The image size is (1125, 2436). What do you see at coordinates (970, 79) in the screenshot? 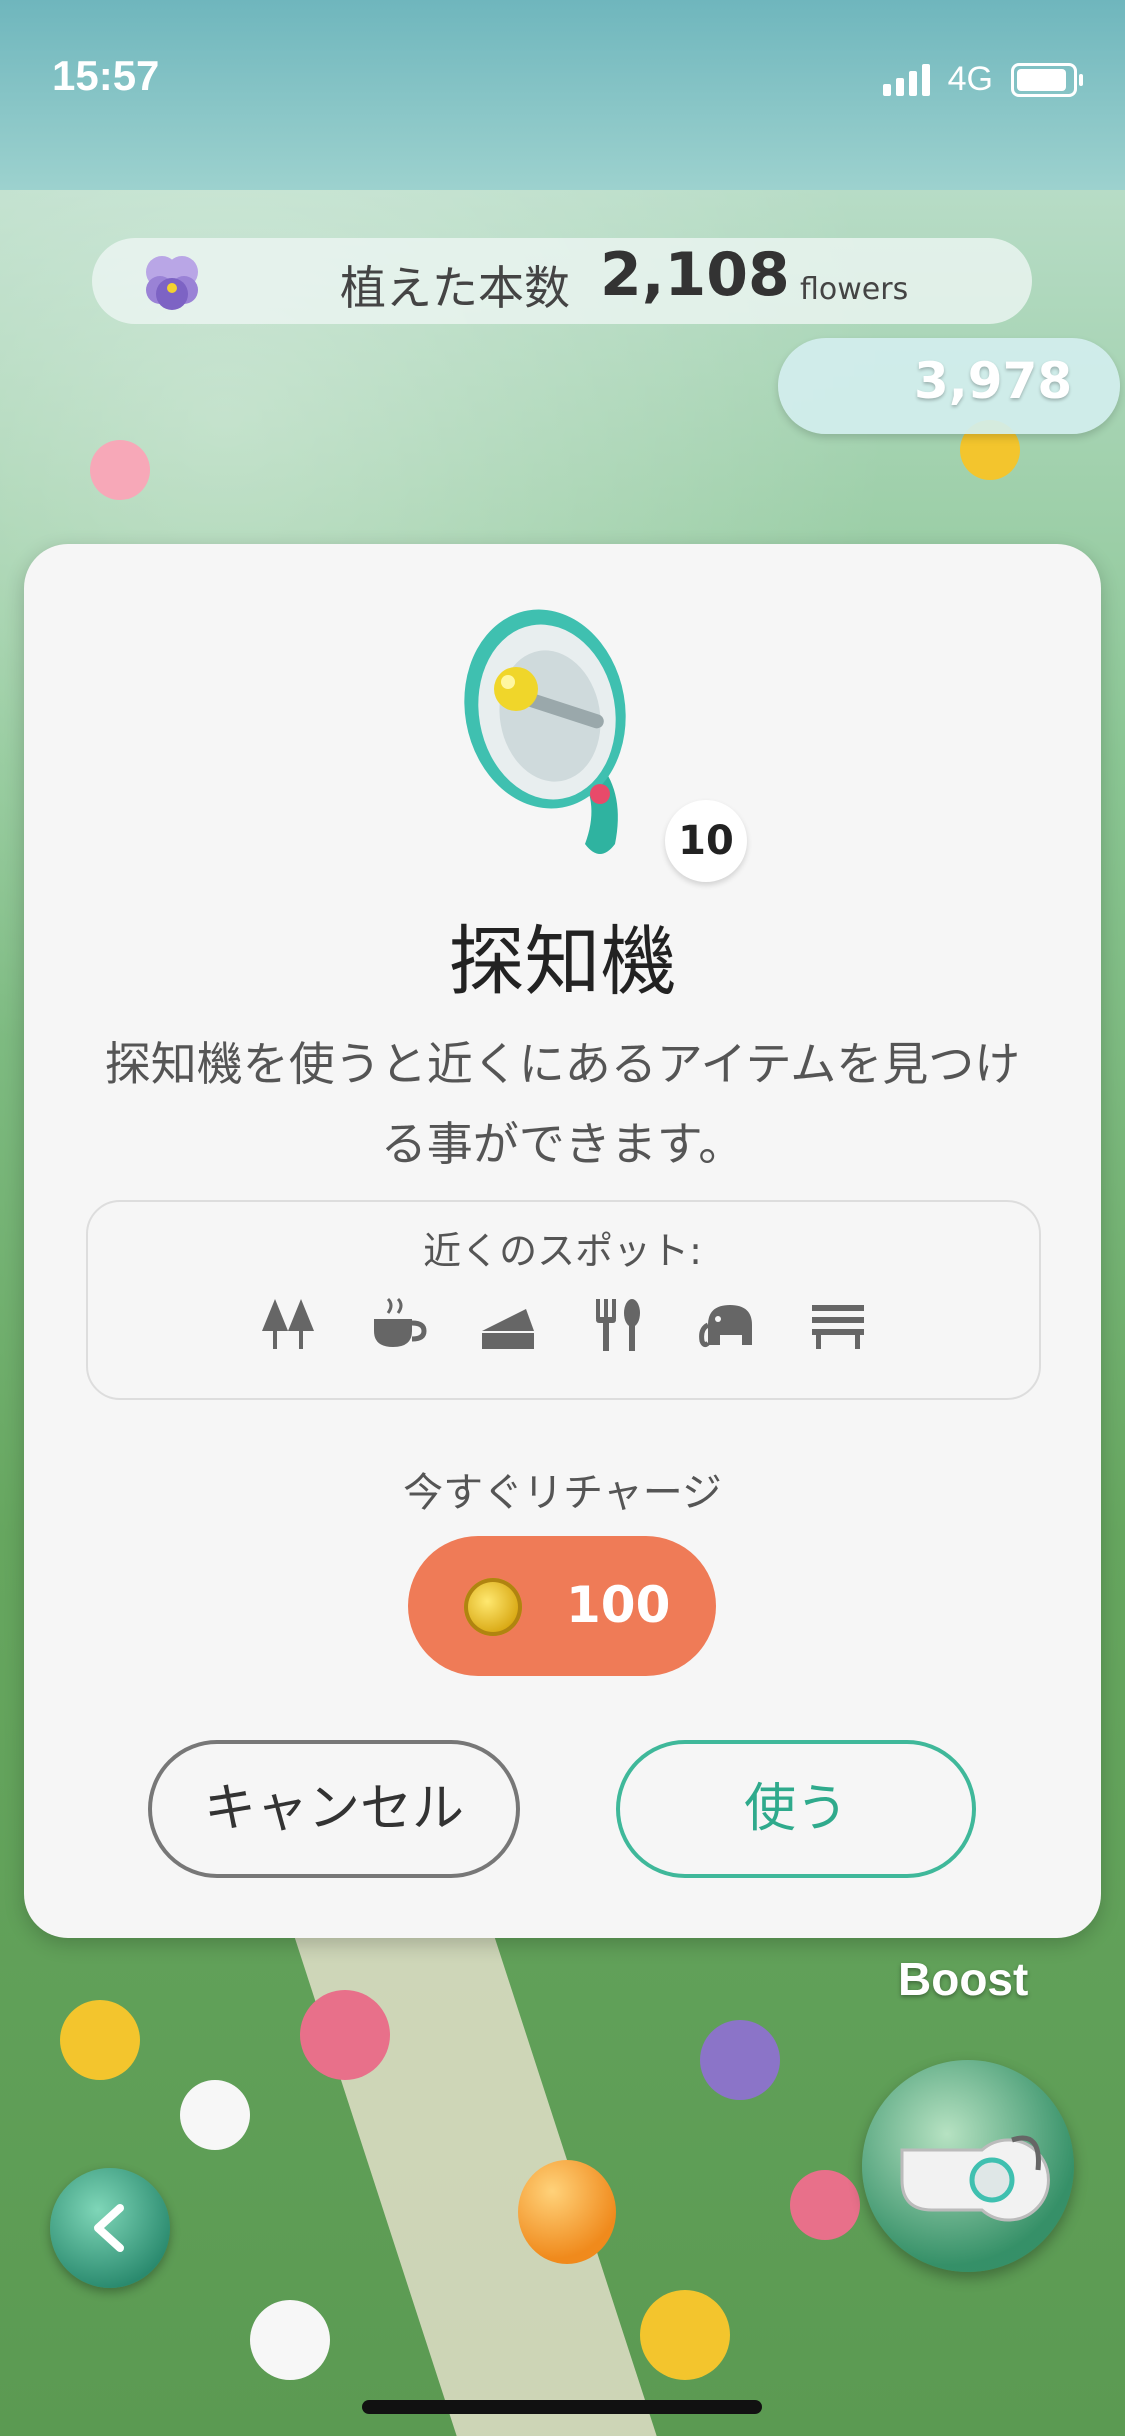
I see `network-type: 4G` at bounding box center [970, 79].